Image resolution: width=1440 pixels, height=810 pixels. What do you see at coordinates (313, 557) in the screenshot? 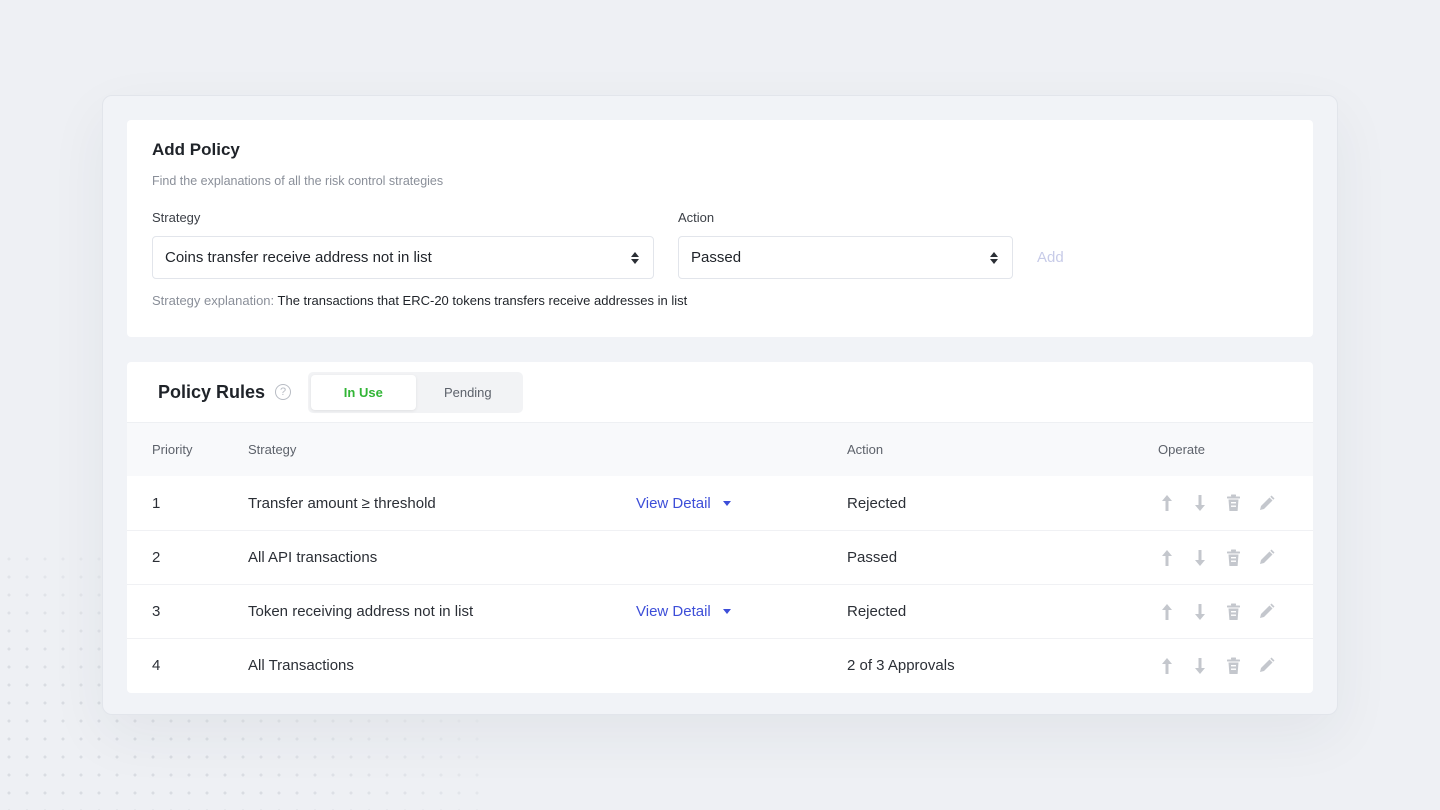
I see `row-strategy: All API transactions` at bounding box center [313, 557].